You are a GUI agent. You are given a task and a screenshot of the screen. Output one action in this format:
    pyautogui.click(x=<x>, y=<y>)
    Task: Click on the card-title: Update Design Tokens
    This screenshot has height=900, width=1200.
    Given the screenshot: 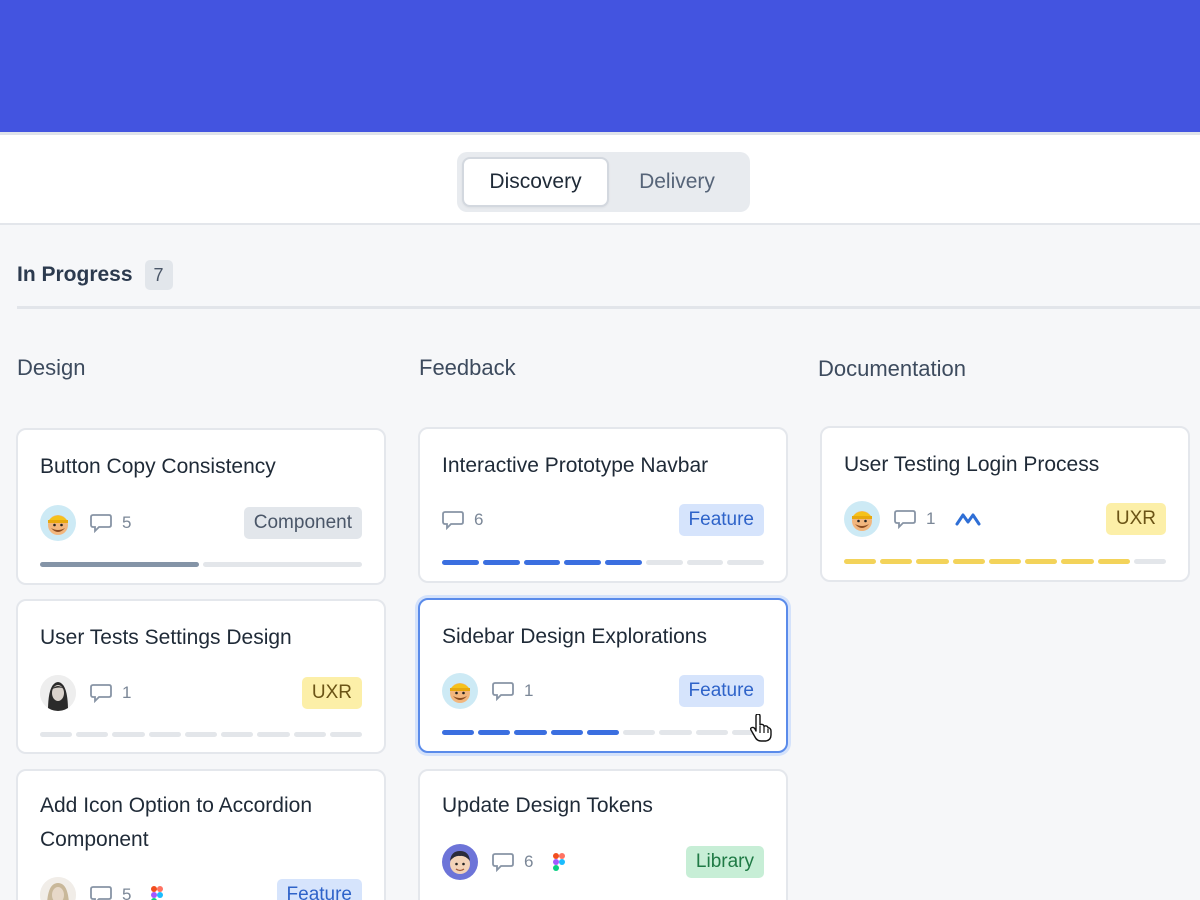 What is the action you would take?
    pyautogui.click(x=547, y=805)
    